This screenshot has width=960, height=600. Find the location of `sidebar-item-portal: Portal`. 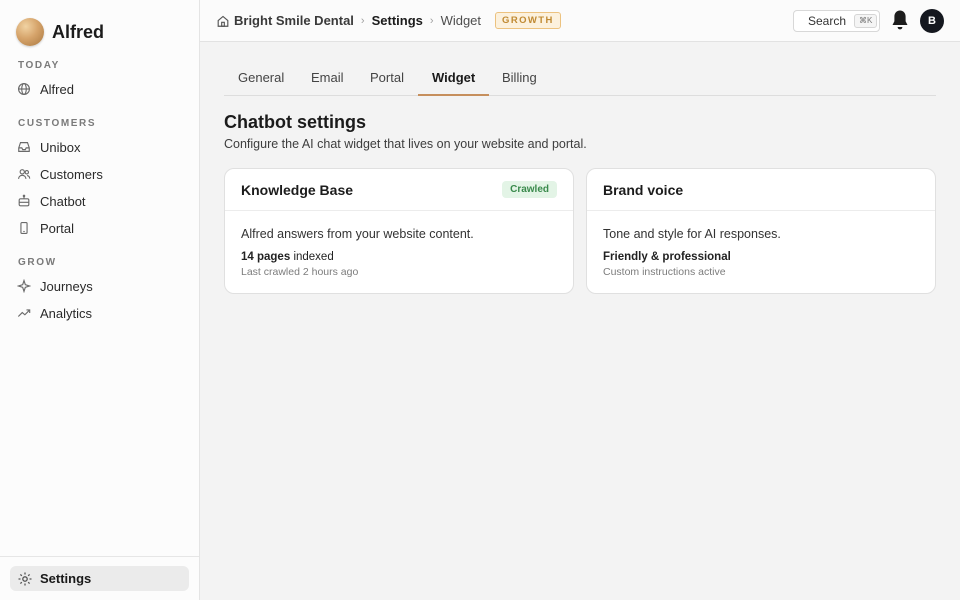

sidebar-item-portal: Portal is located at coordinates (45, 228).